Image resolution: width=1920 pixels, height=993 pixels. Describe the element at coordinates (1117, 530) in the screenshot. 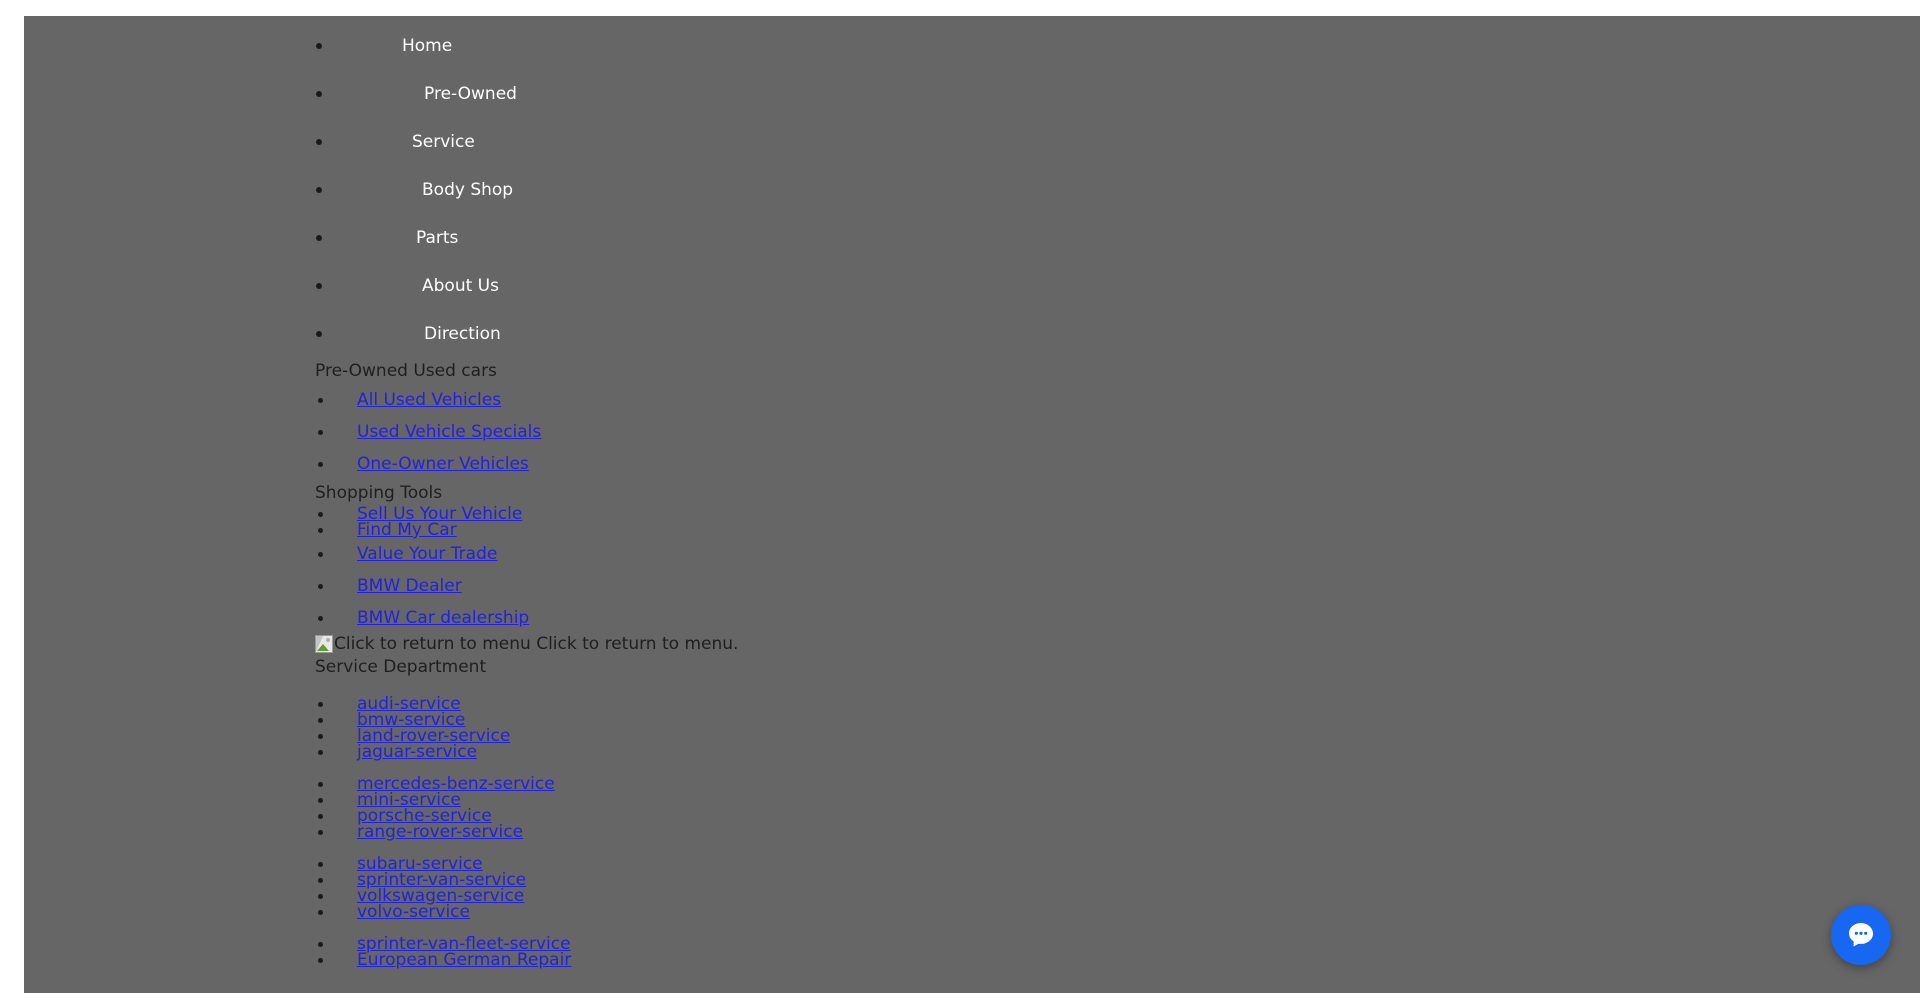

I see `list-item: Find My Car` at that location.